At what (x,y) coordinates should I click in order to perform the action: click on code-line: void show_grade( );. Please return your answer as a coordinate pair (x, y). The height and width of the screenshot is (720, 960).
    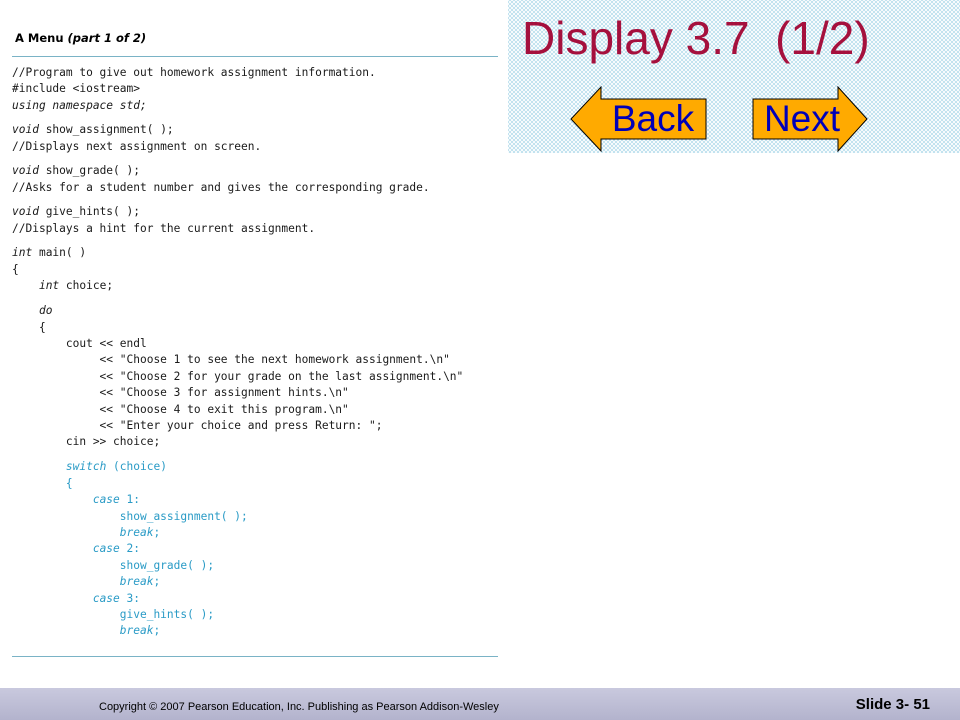
    Looking at the image, I should click on (76, 171).